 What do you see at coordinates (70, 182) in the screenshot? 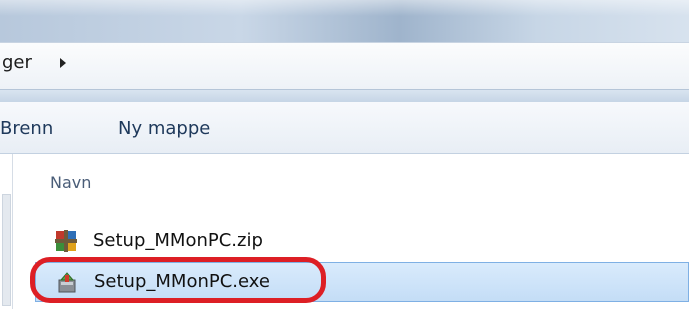
I see `column-header-name: Navn` at bounding box center [70, 182].